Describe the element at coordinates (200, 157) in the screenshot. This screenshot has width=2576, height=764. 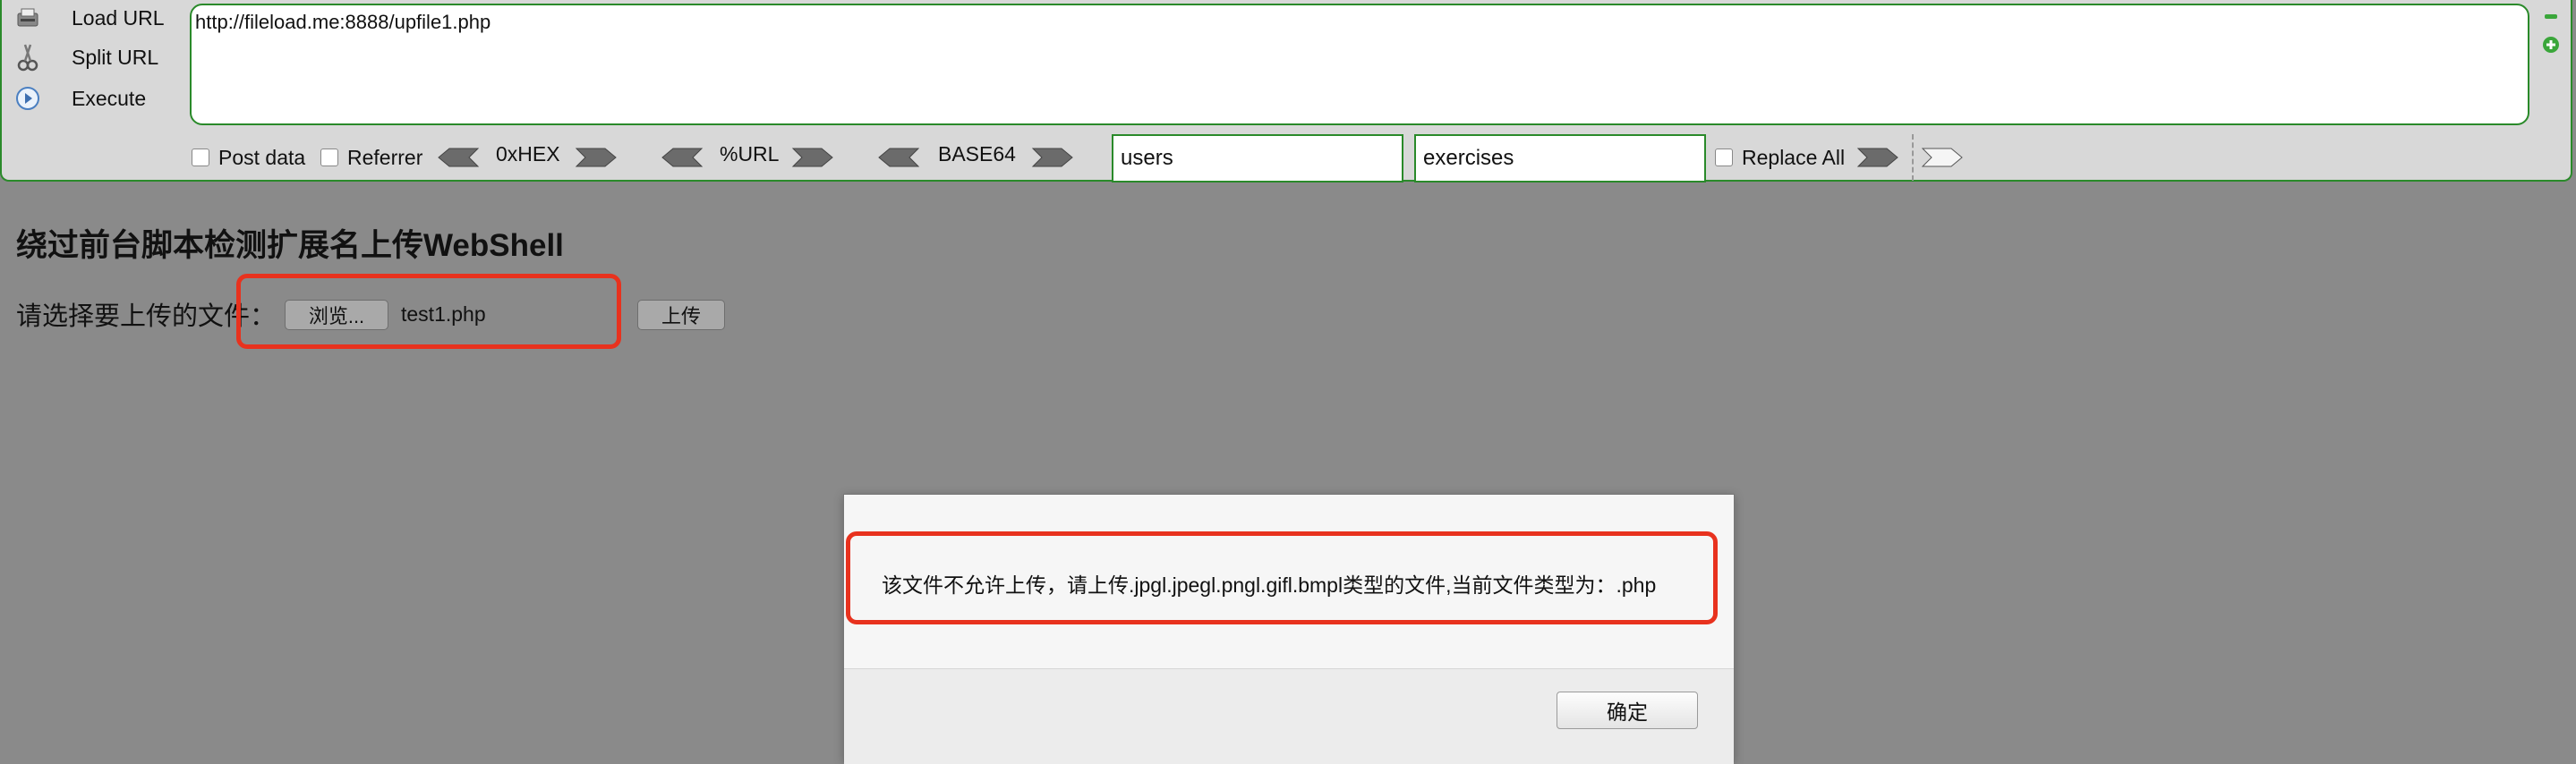
I see `post-data-checkbox` at that location.